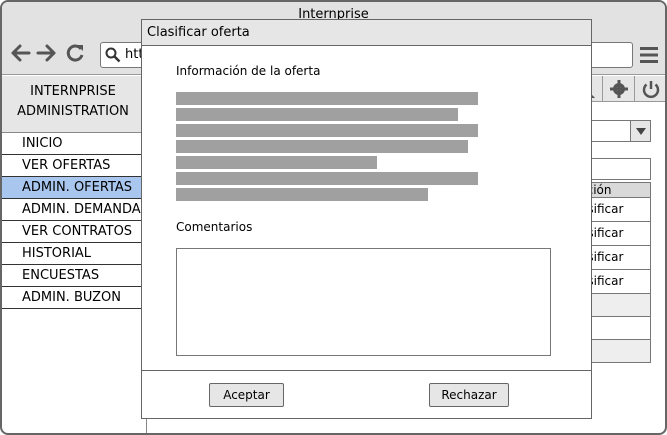 The height and width of the screenshot is (435, 667). What do you see at coordinates (73, 111) in the screenshot?
I see `app-subtitle: ADMINISTRATION` at bounding box center [73, 111].